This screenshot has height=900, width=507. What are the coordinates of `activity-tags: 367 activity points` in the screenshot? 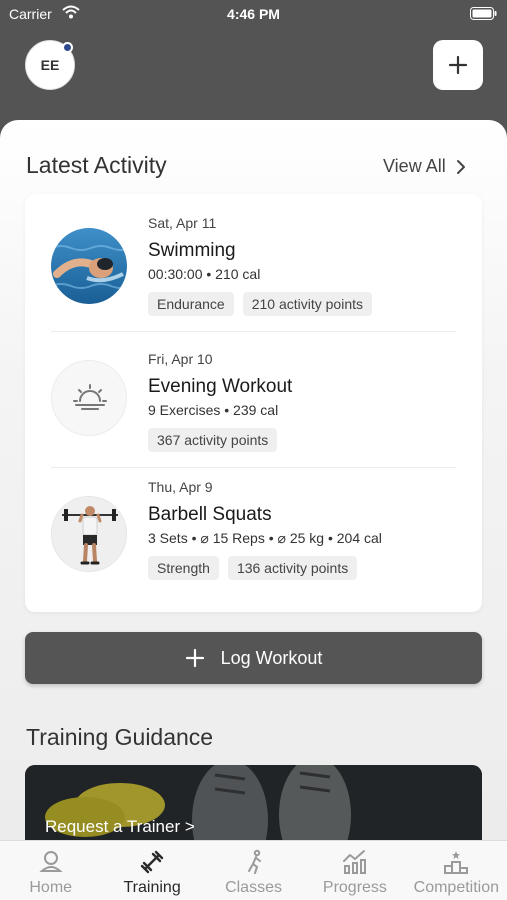 It's located at (213, 440).